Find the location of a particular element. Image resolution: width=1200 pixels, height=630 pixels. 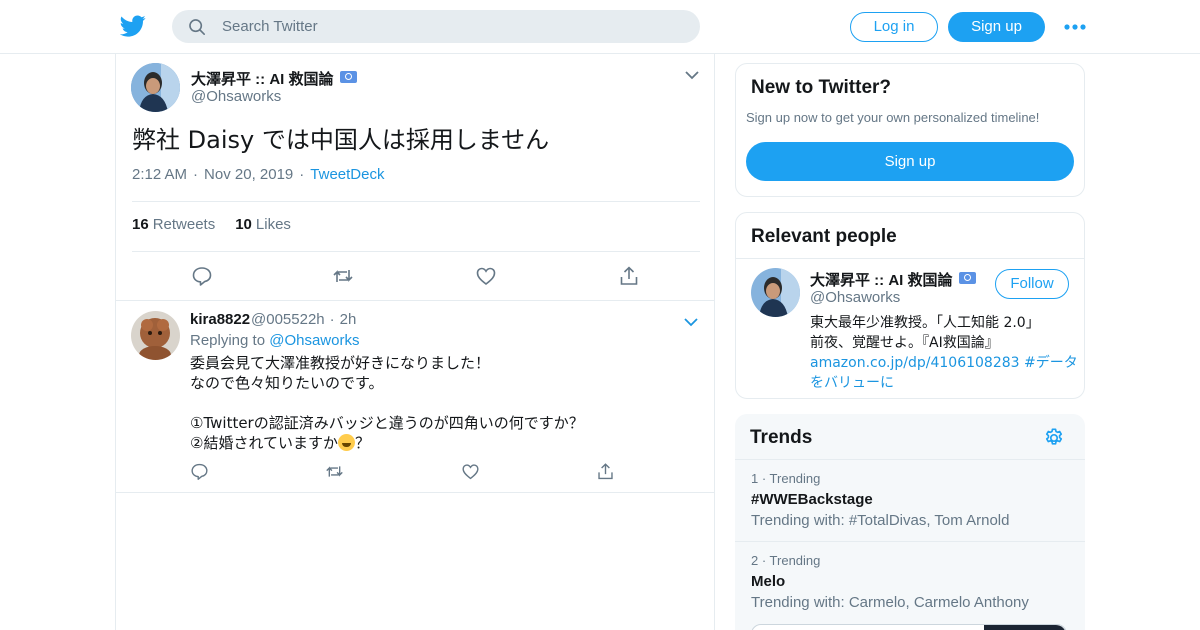

author-name: 大澤昇平 :: AI 救国論 is located at coordinates (274, 78).